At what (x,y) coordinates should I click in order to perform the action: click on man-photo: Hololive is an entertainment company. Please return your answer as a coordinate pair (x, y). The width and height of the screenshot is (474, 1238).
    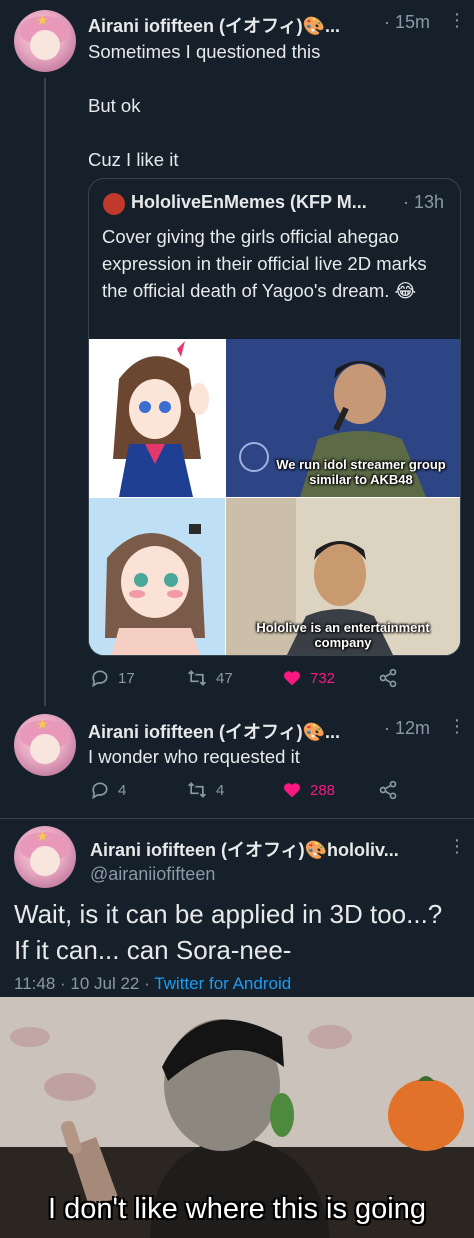
    Looking at the image, I should click on (343, 576).